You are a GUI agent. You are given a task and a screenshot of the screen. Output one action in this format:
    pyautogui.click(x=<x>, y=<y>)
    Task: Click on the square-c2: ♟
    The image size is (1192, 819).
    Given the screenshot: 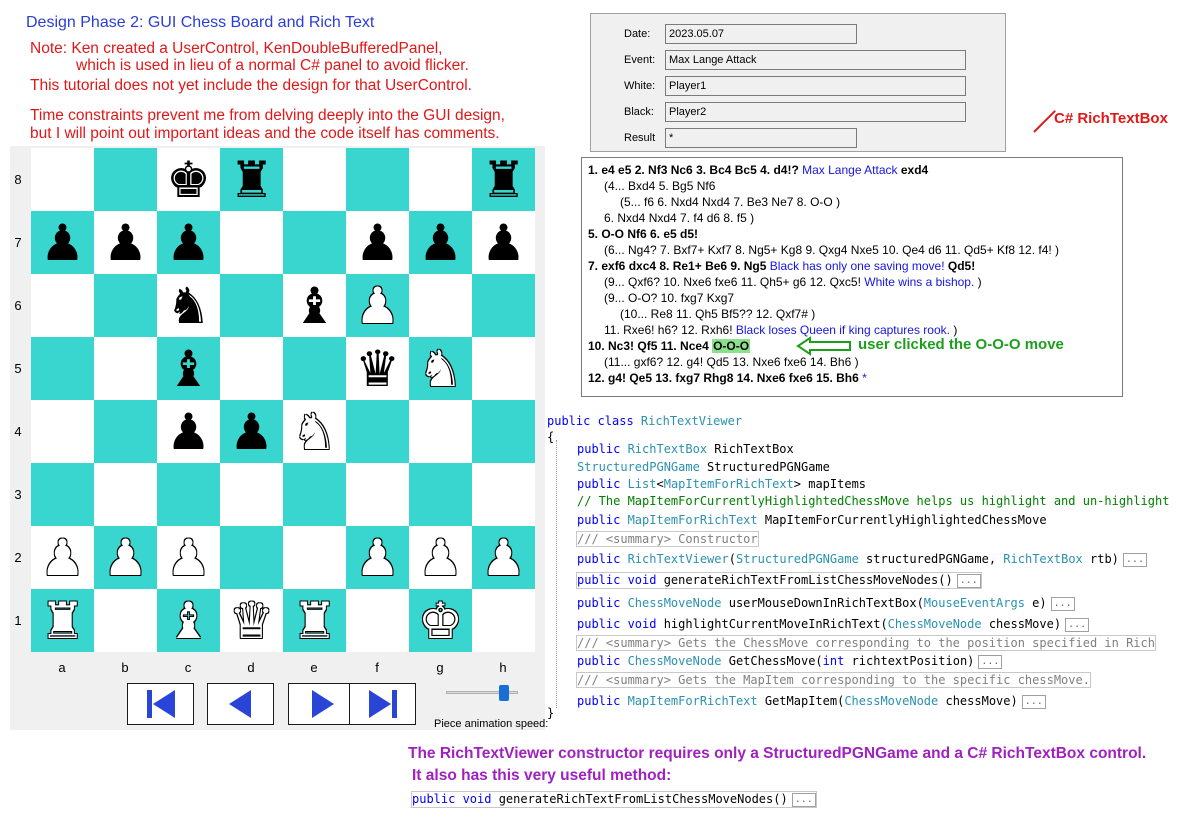 What is the action you would take?
    pyautogui.click(x=188, y=557)
    